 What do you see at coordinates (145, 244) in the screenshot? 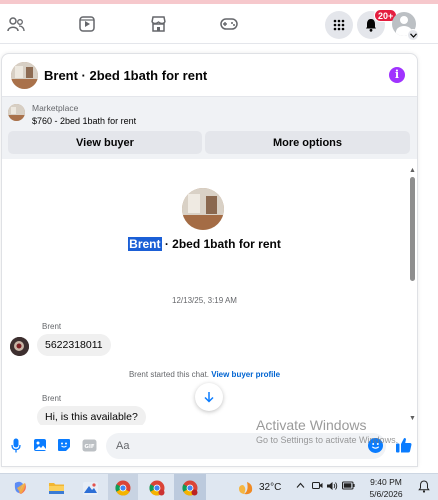
I see `selected-name: Brent` at bounding box center [145, 244].